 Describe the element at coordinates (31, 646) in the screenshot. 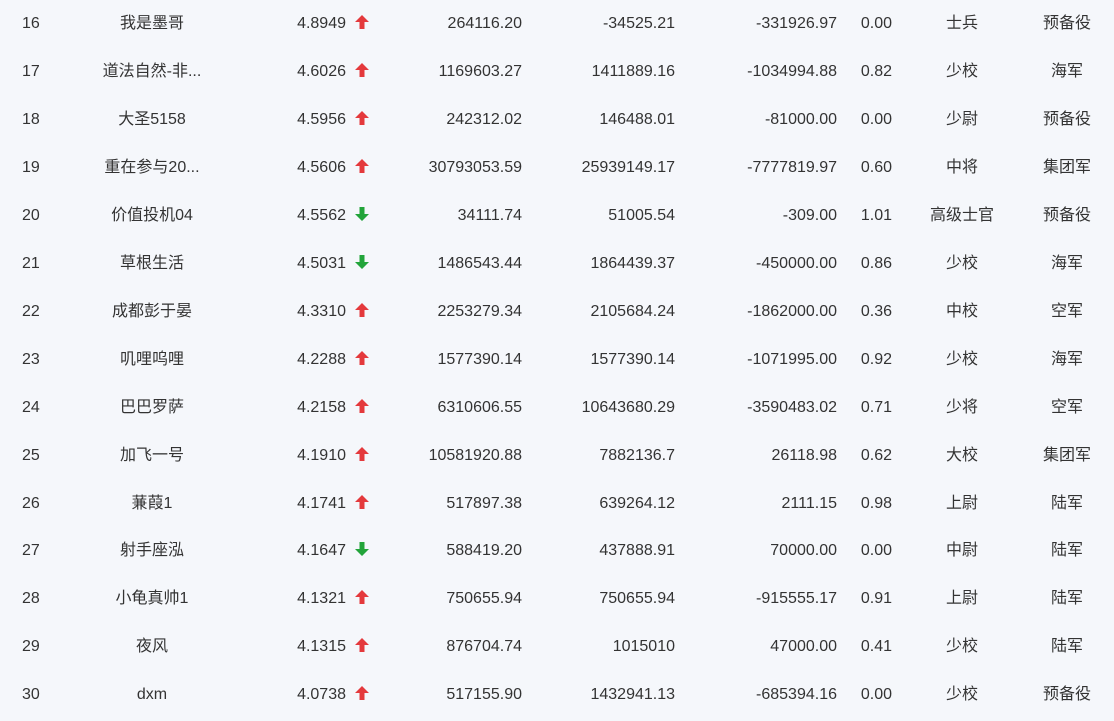

I see `rank-cell: 29` at that location.